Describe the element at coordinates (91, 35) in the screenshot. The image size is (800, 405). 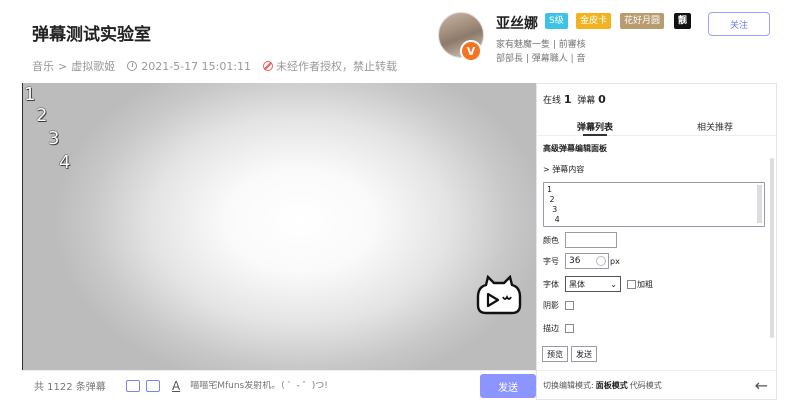
I see `video-title: 弹幕测试实验室` at that location.